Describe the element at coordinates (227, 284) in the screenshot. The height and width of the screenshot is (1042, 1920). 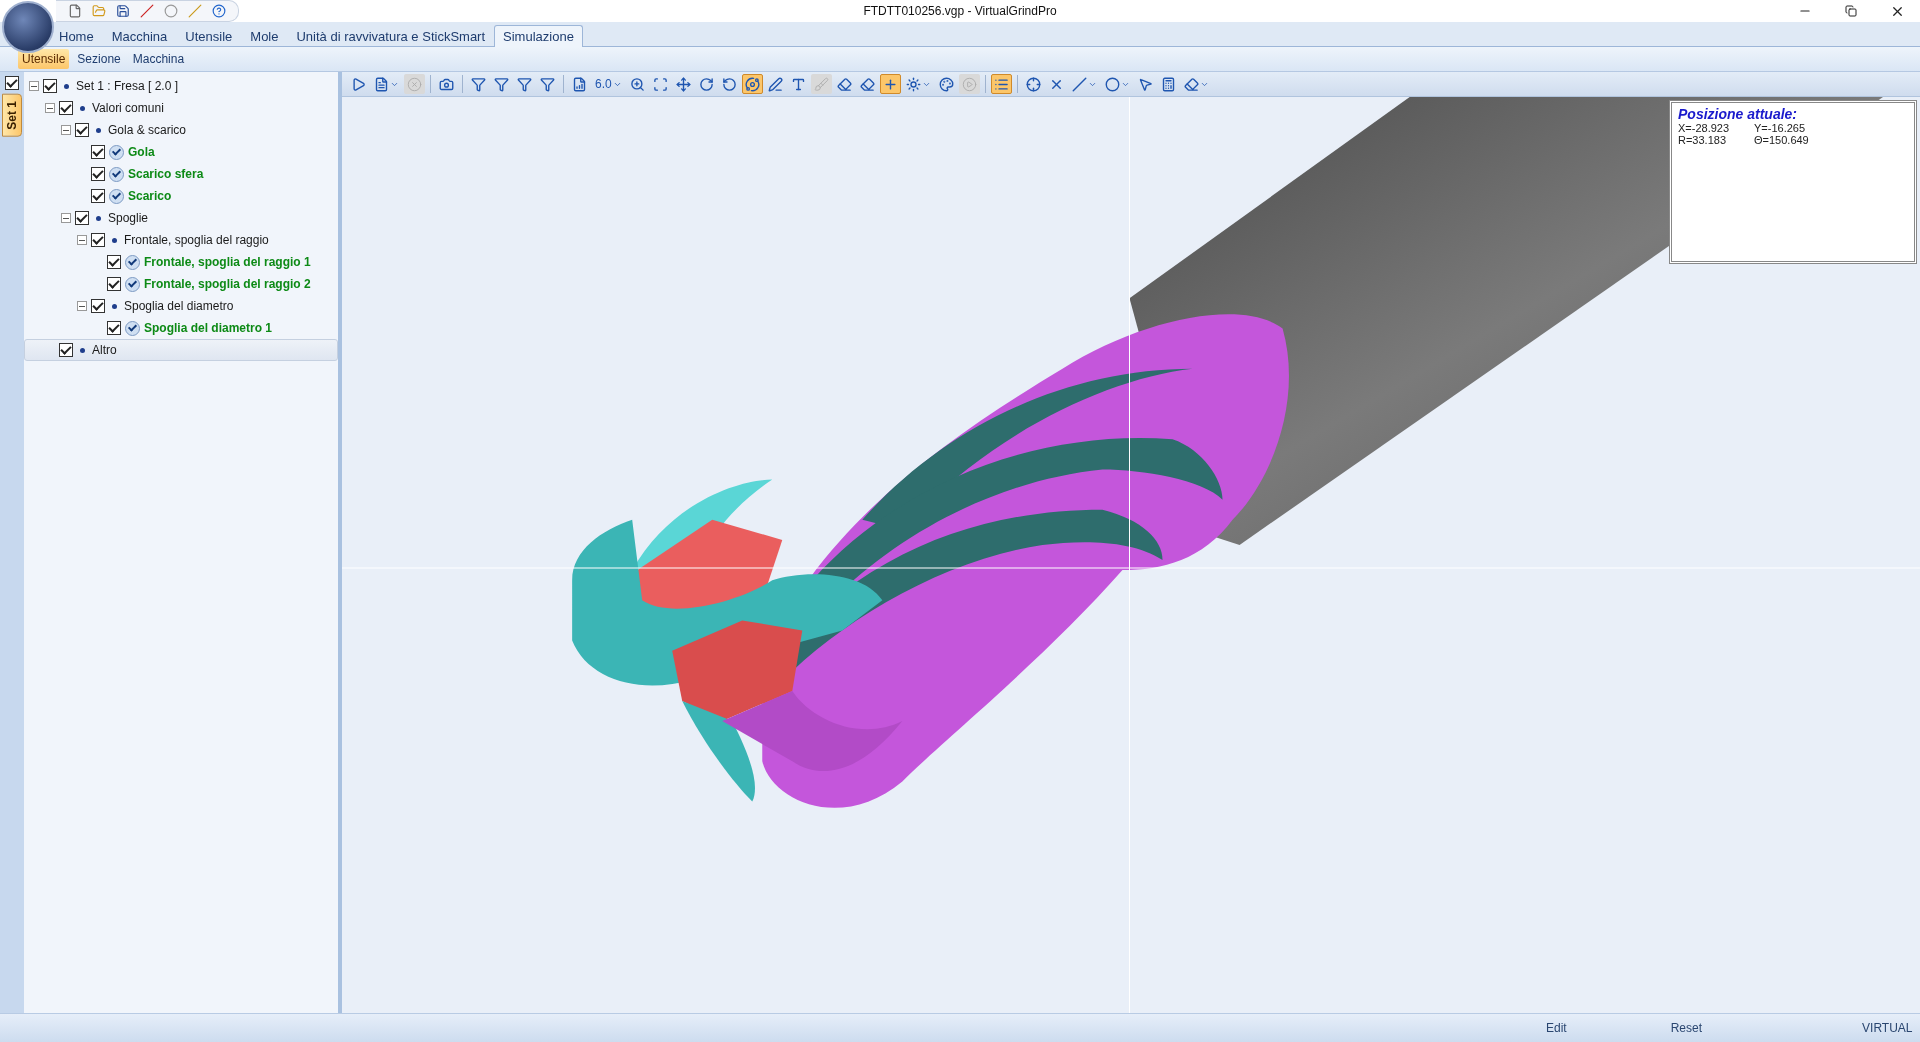
I see `tree-label: Frontale, spoglia del raggio 2` at that location.